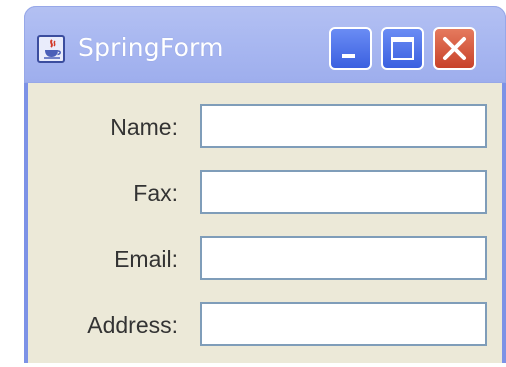  I want to click on name-label: Name:, so click(144, 127).